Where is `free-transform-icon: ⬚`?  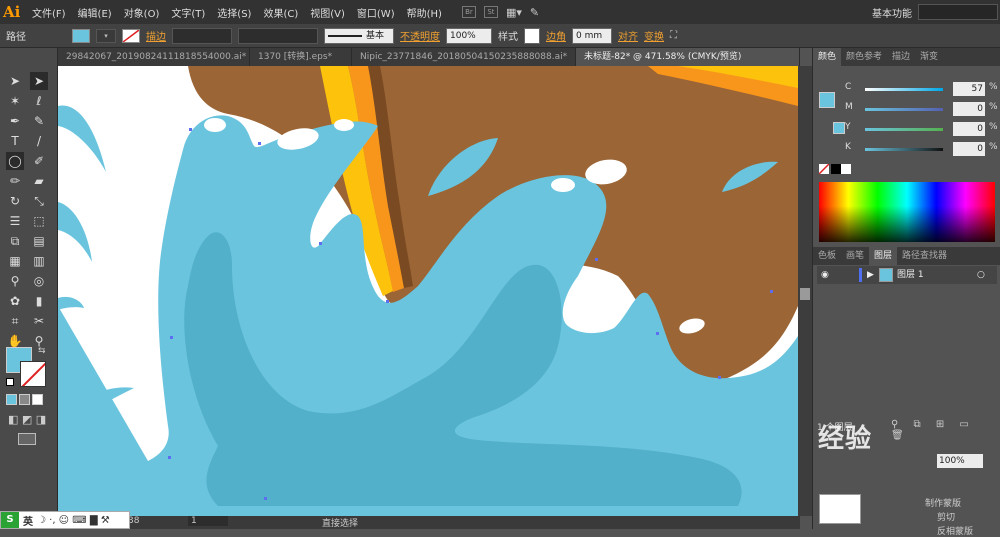
free-transform-icon: ⬚ is located at coordinates (39, 221).